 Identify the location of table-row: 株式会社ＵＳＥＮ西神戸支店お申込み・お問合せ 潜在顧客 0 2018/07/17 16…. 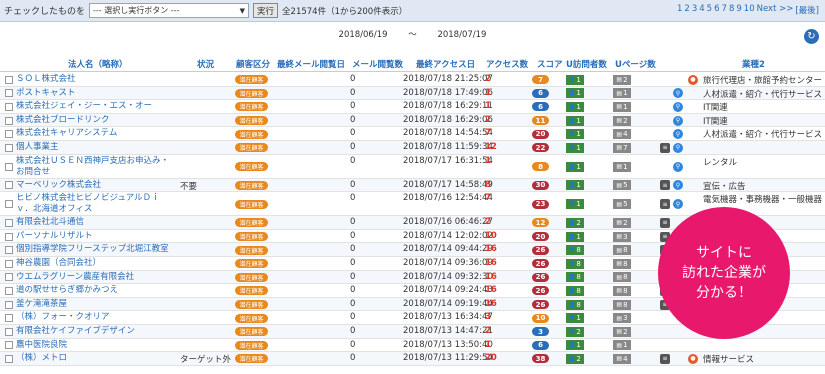
(412, 167).